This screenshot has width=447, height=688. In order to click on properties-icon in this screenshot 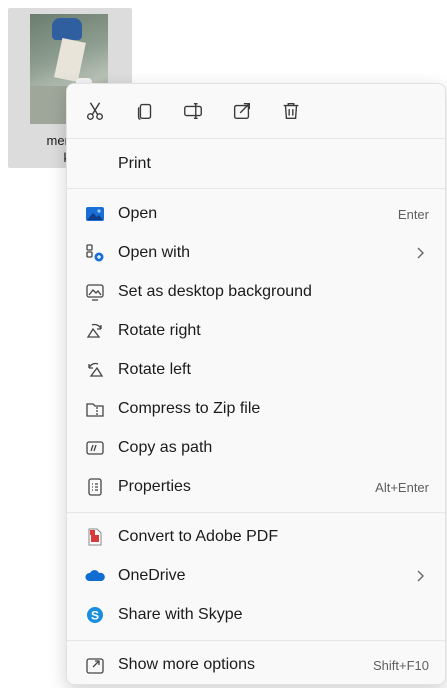, I will do `click(95, 487)`.